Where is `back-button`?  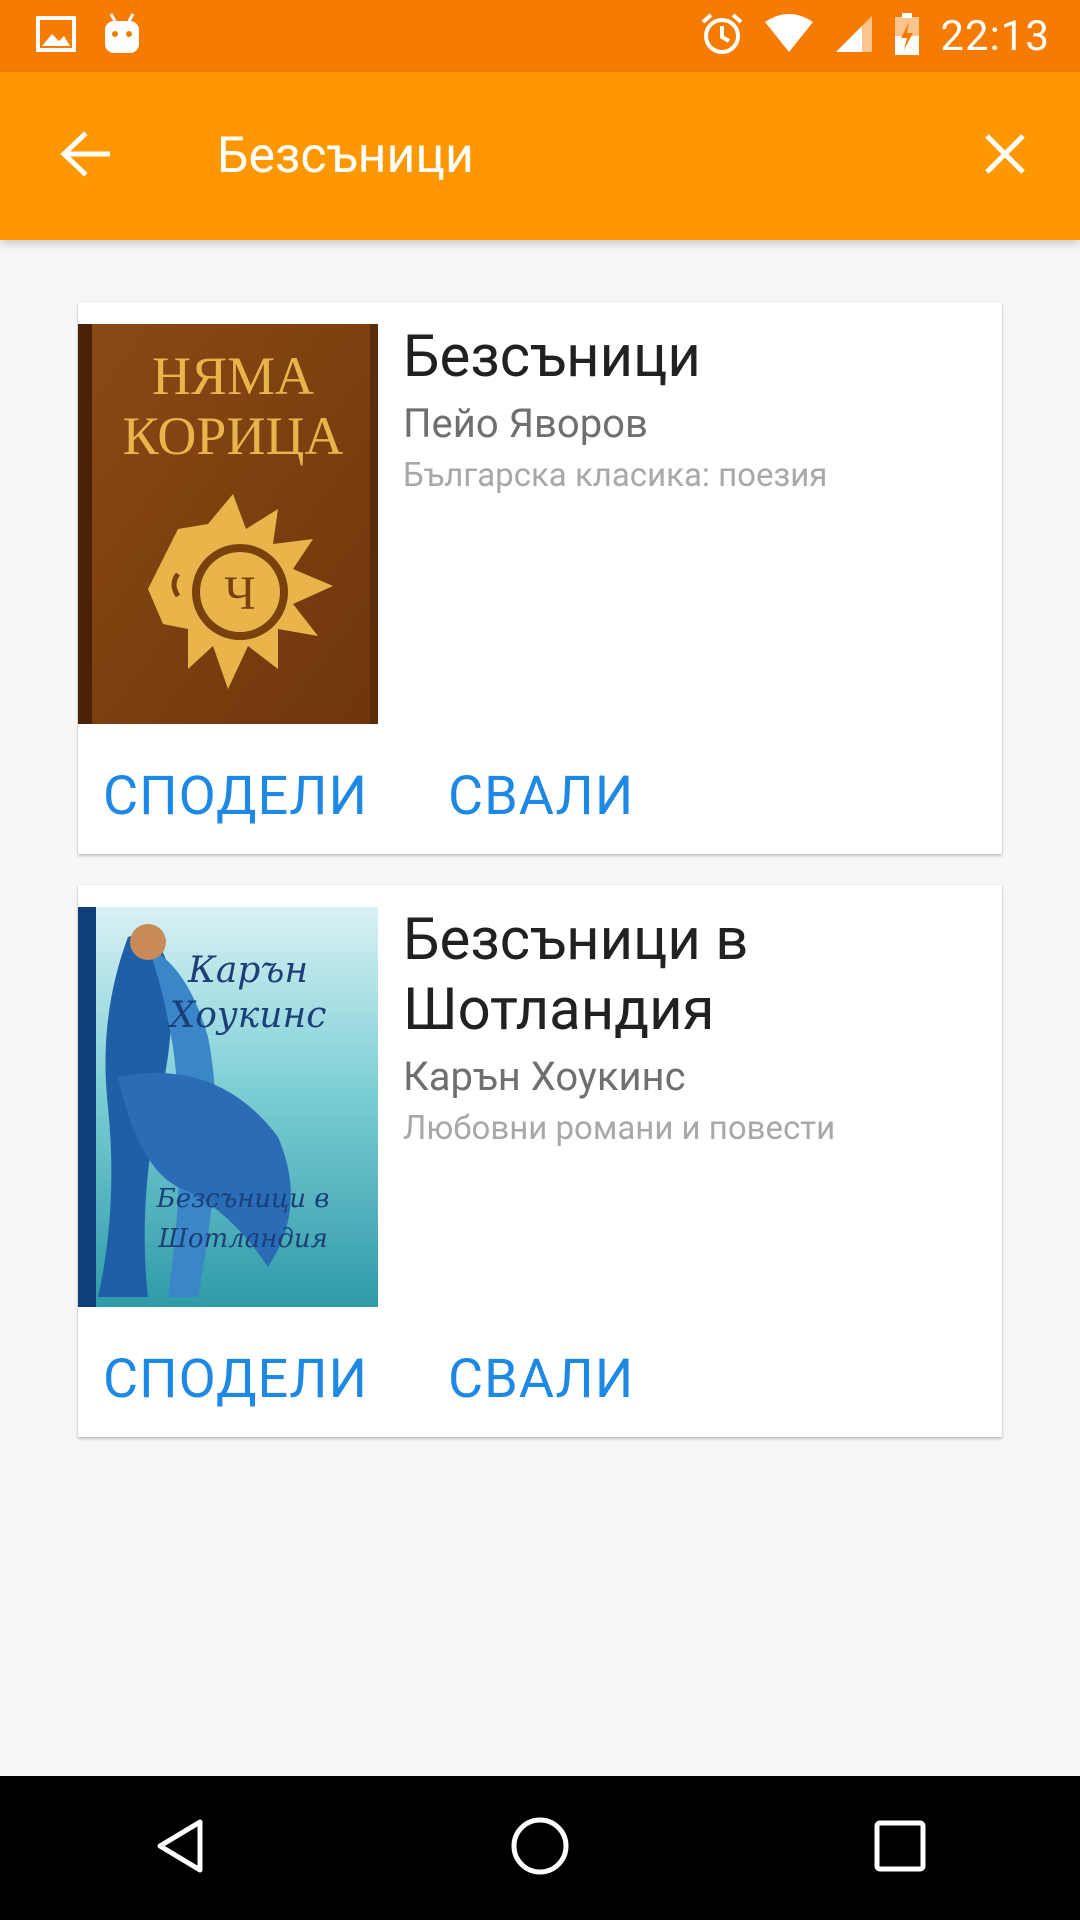 back-button is located at coordinates (85, 156).